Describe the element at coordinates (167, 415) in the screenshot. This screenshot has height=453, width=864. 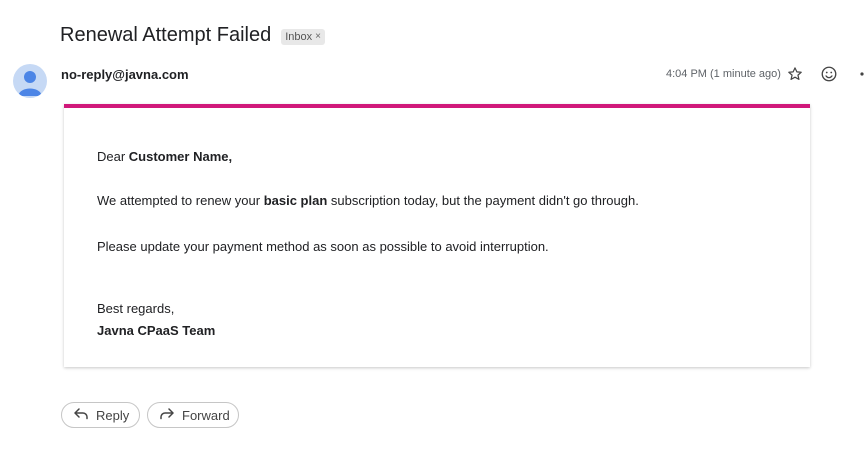
I see `forward-icon` at that location.